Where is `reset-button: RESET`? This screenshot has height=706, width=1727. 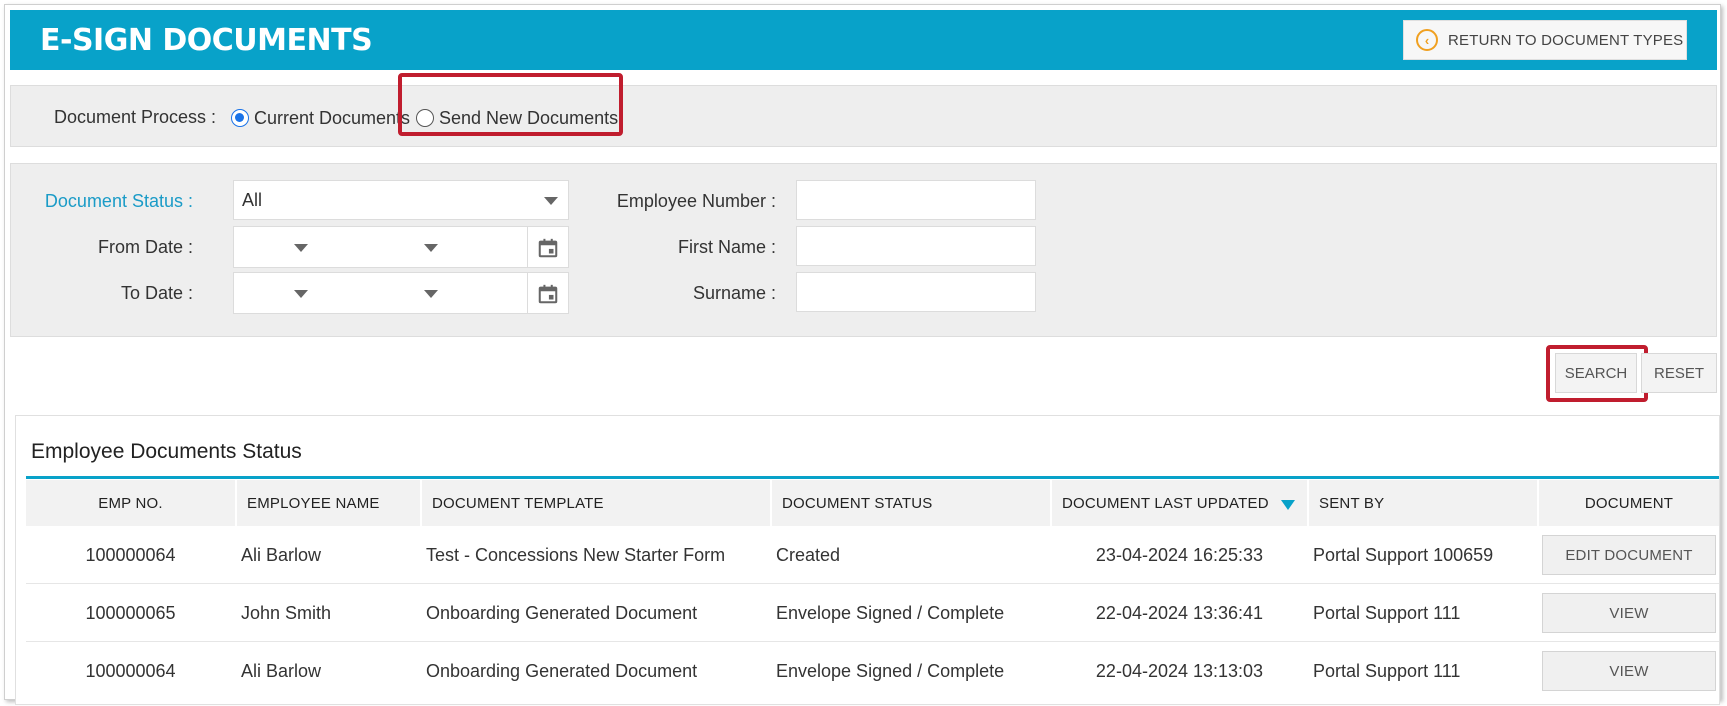
reset-button: RESET is located at coordinates (1679, 373).